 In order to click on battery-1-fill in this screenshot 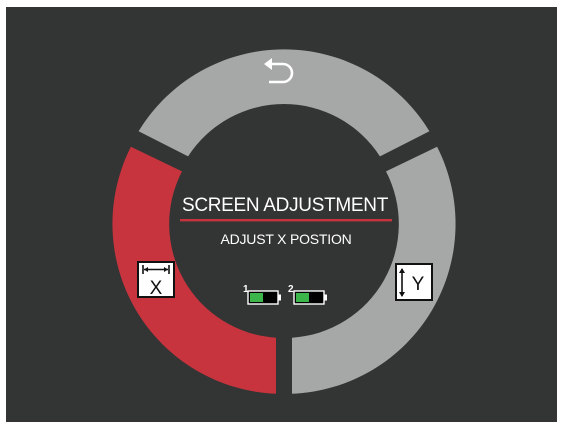, I will do `click(256, 297)`.